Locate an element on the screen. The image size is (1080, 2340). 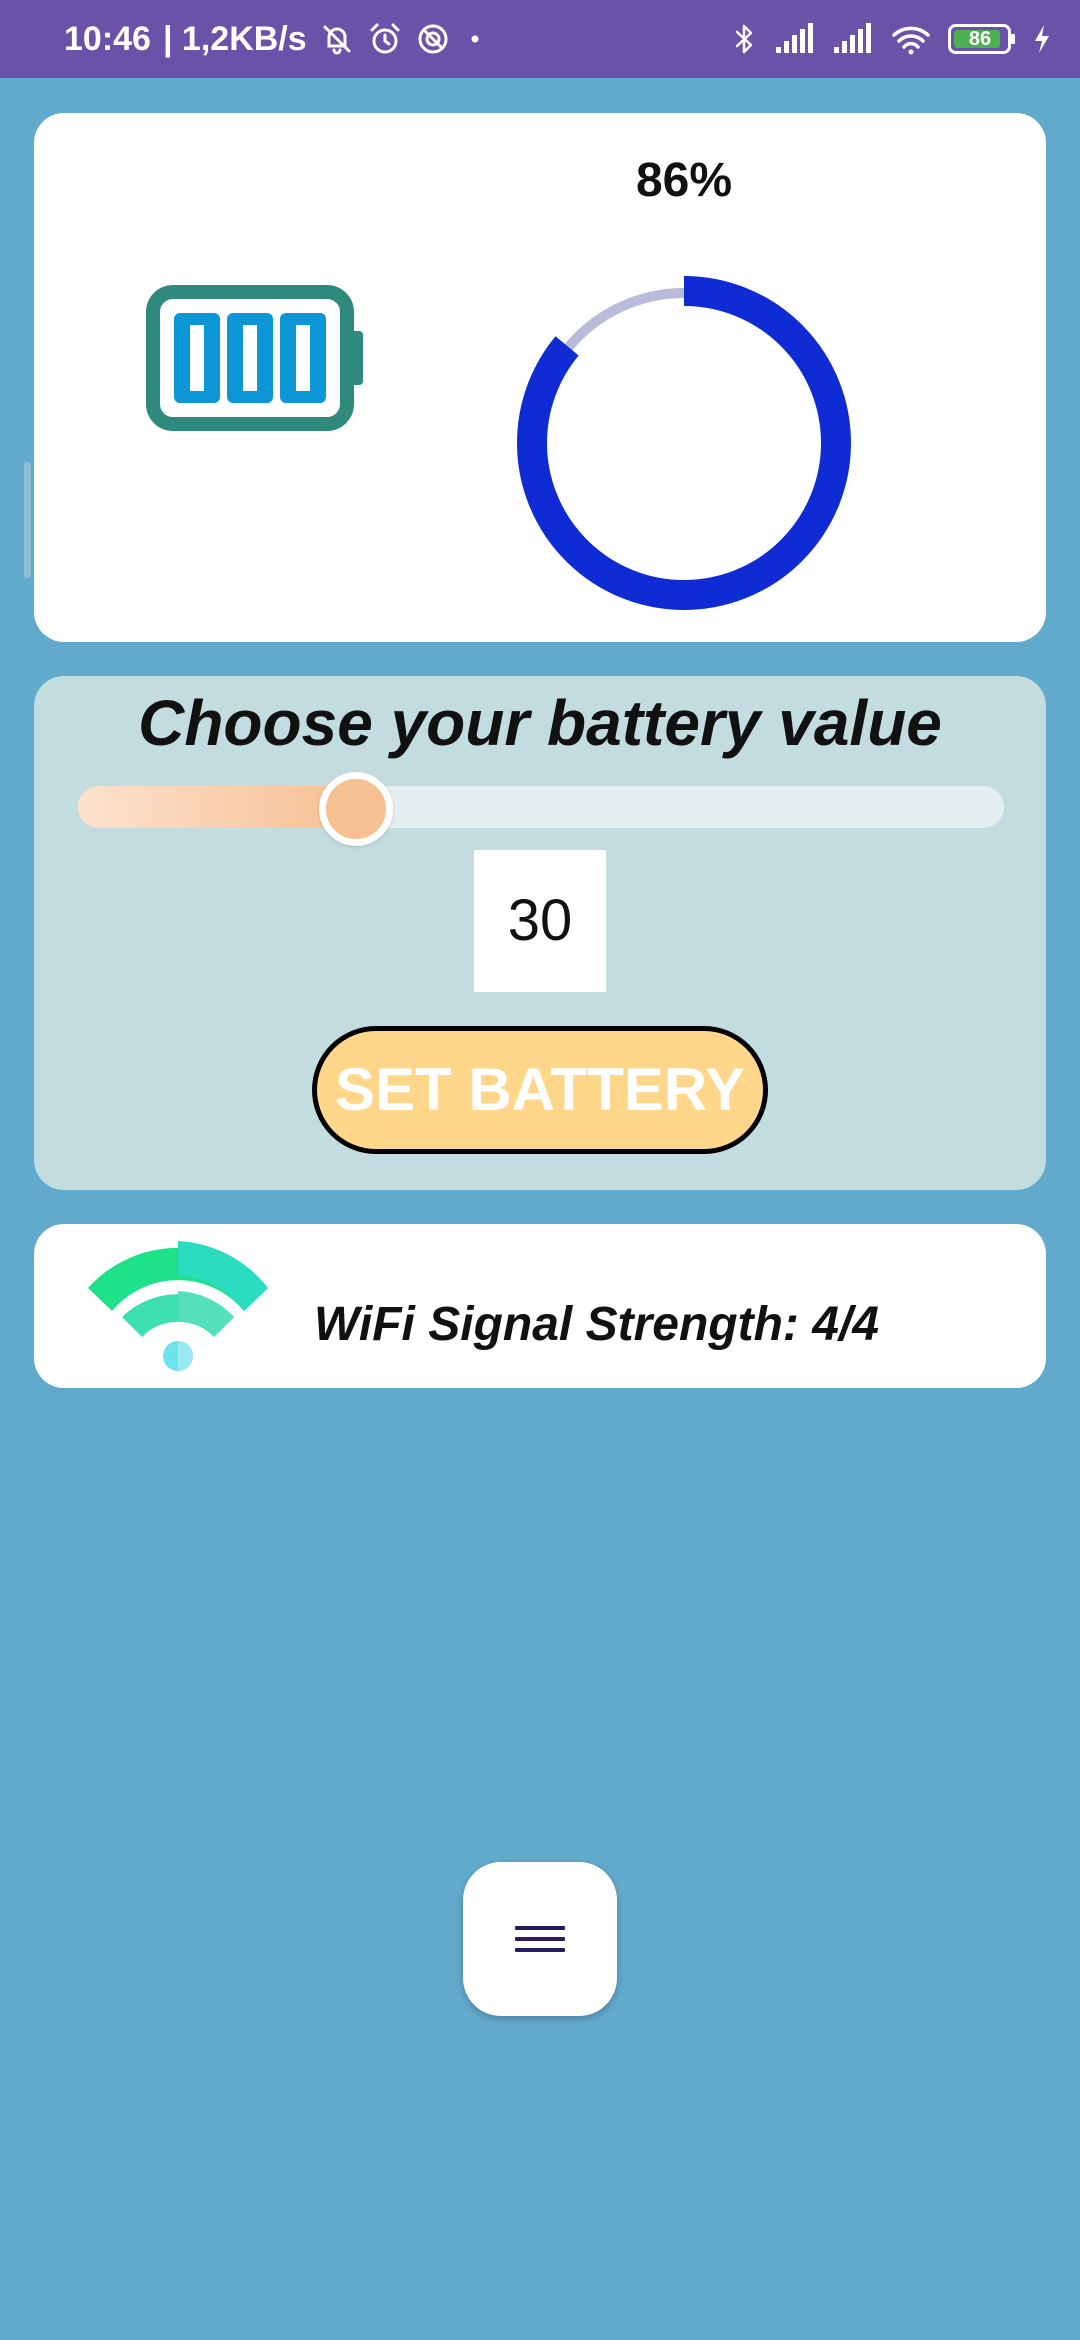
status-bar-left: 10:46 | 1,2KB/s is located at coordinates (275, 39).